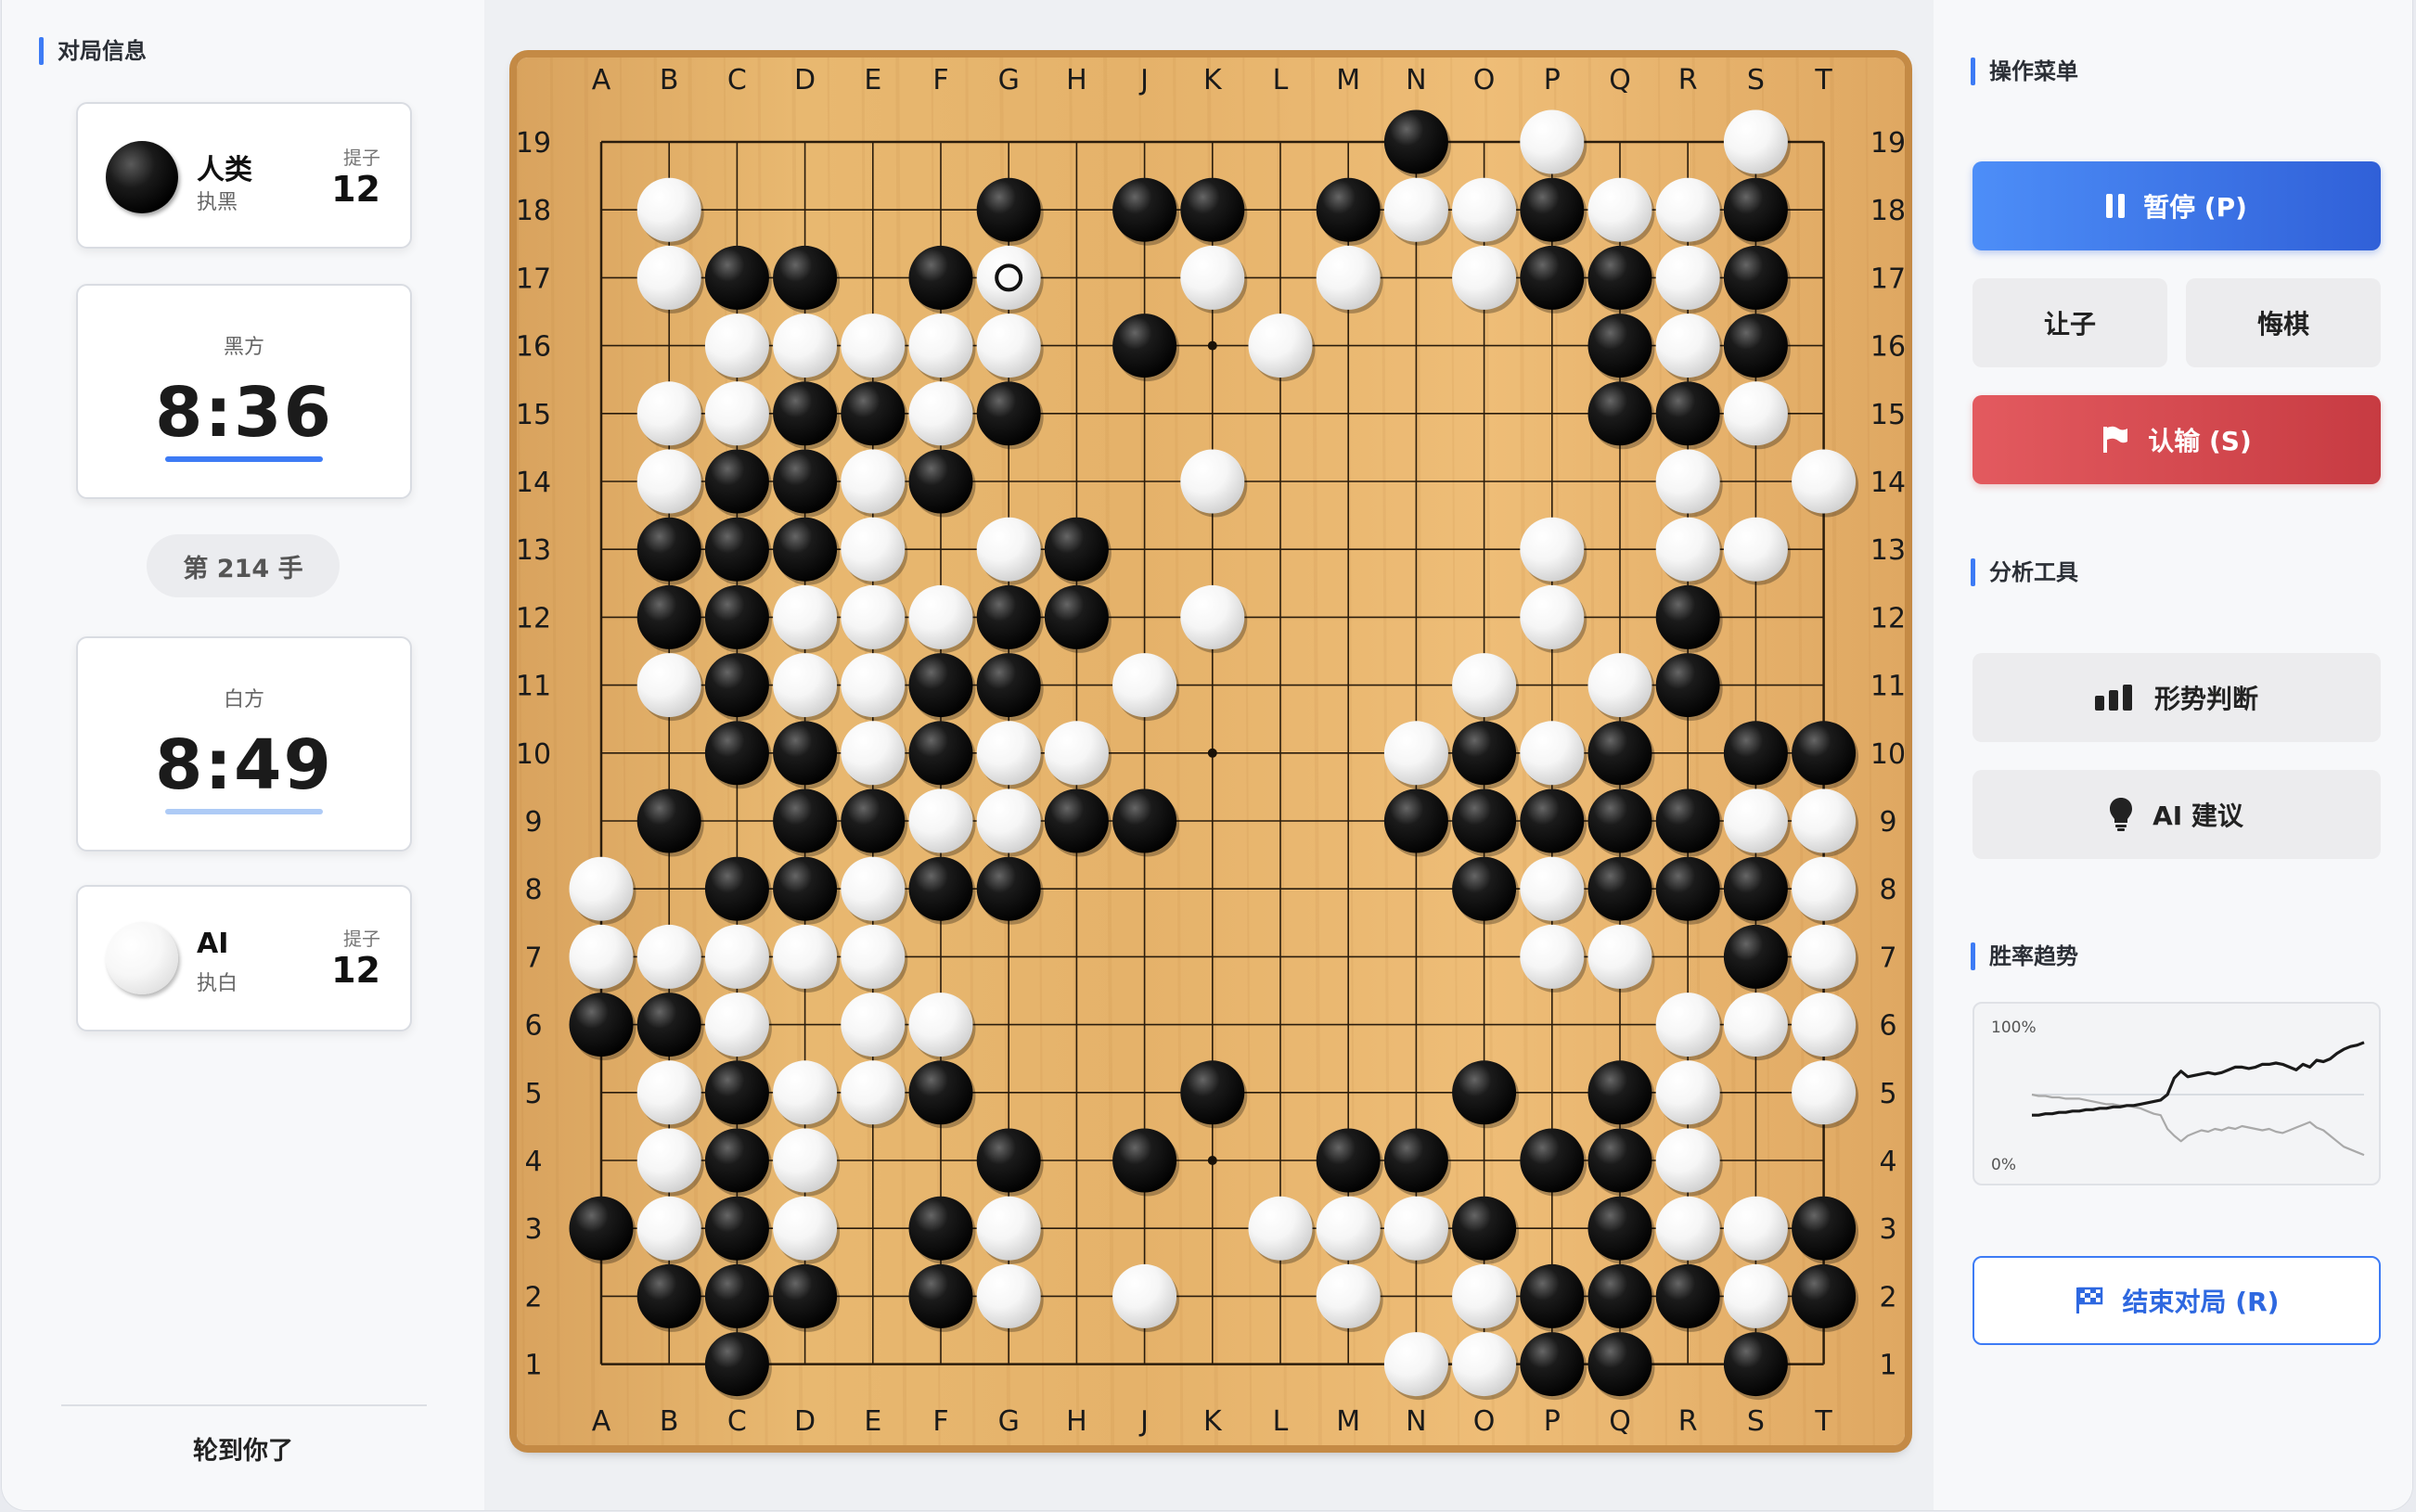 This screenshot has width=2416, height=1512. Describe the element at coordinates (1348, 80) in the screenshot. I see `column-label: M` at that location.